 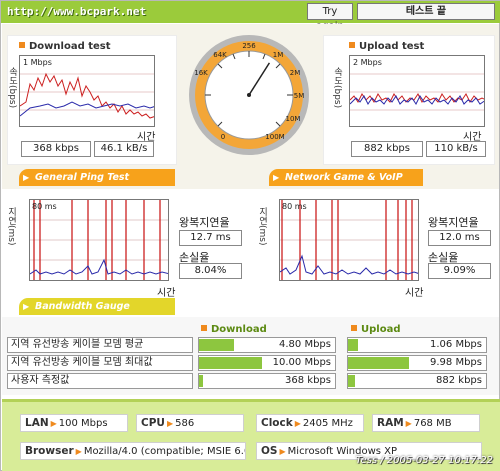 I want to click on bandwidth-down-bar: 10.00 Mbps, so click(x=267, y=363).